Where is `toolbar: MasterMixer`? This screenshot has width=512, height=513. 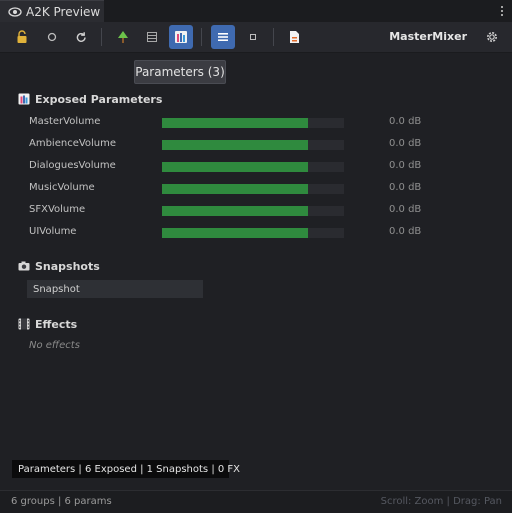 toolbar: MasterMixer is located at coordinates (256, 37).